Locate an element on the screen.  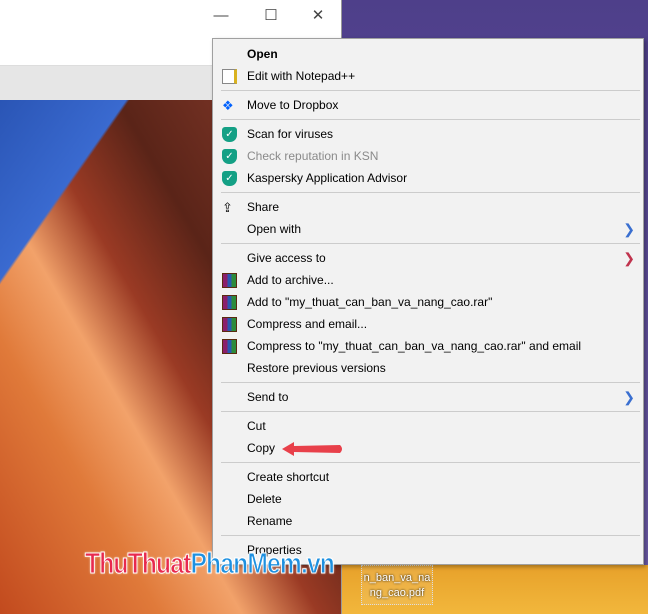
share-icon: ⇪ is located at coordinates (227, 207).